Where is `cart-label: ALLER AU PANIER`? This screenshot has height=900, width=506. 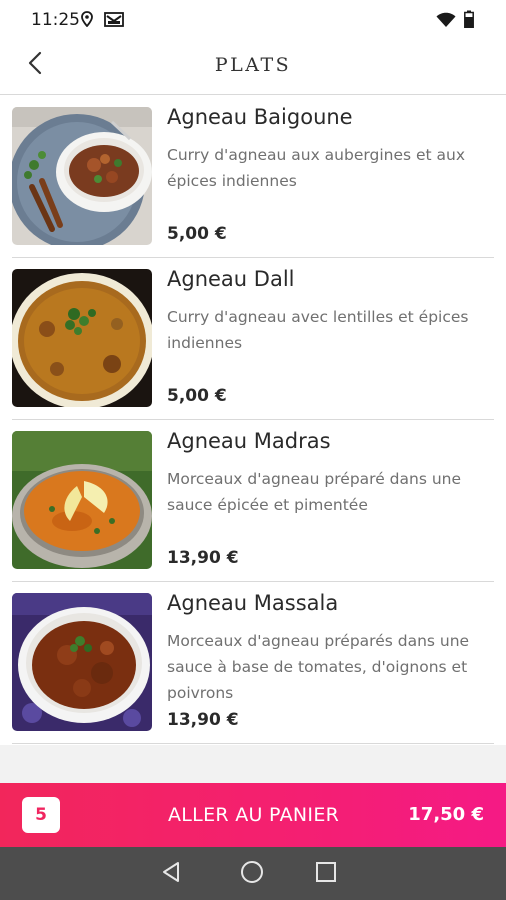 cart-label: ALLER AU PANIER is located at coordinates (254, 815).